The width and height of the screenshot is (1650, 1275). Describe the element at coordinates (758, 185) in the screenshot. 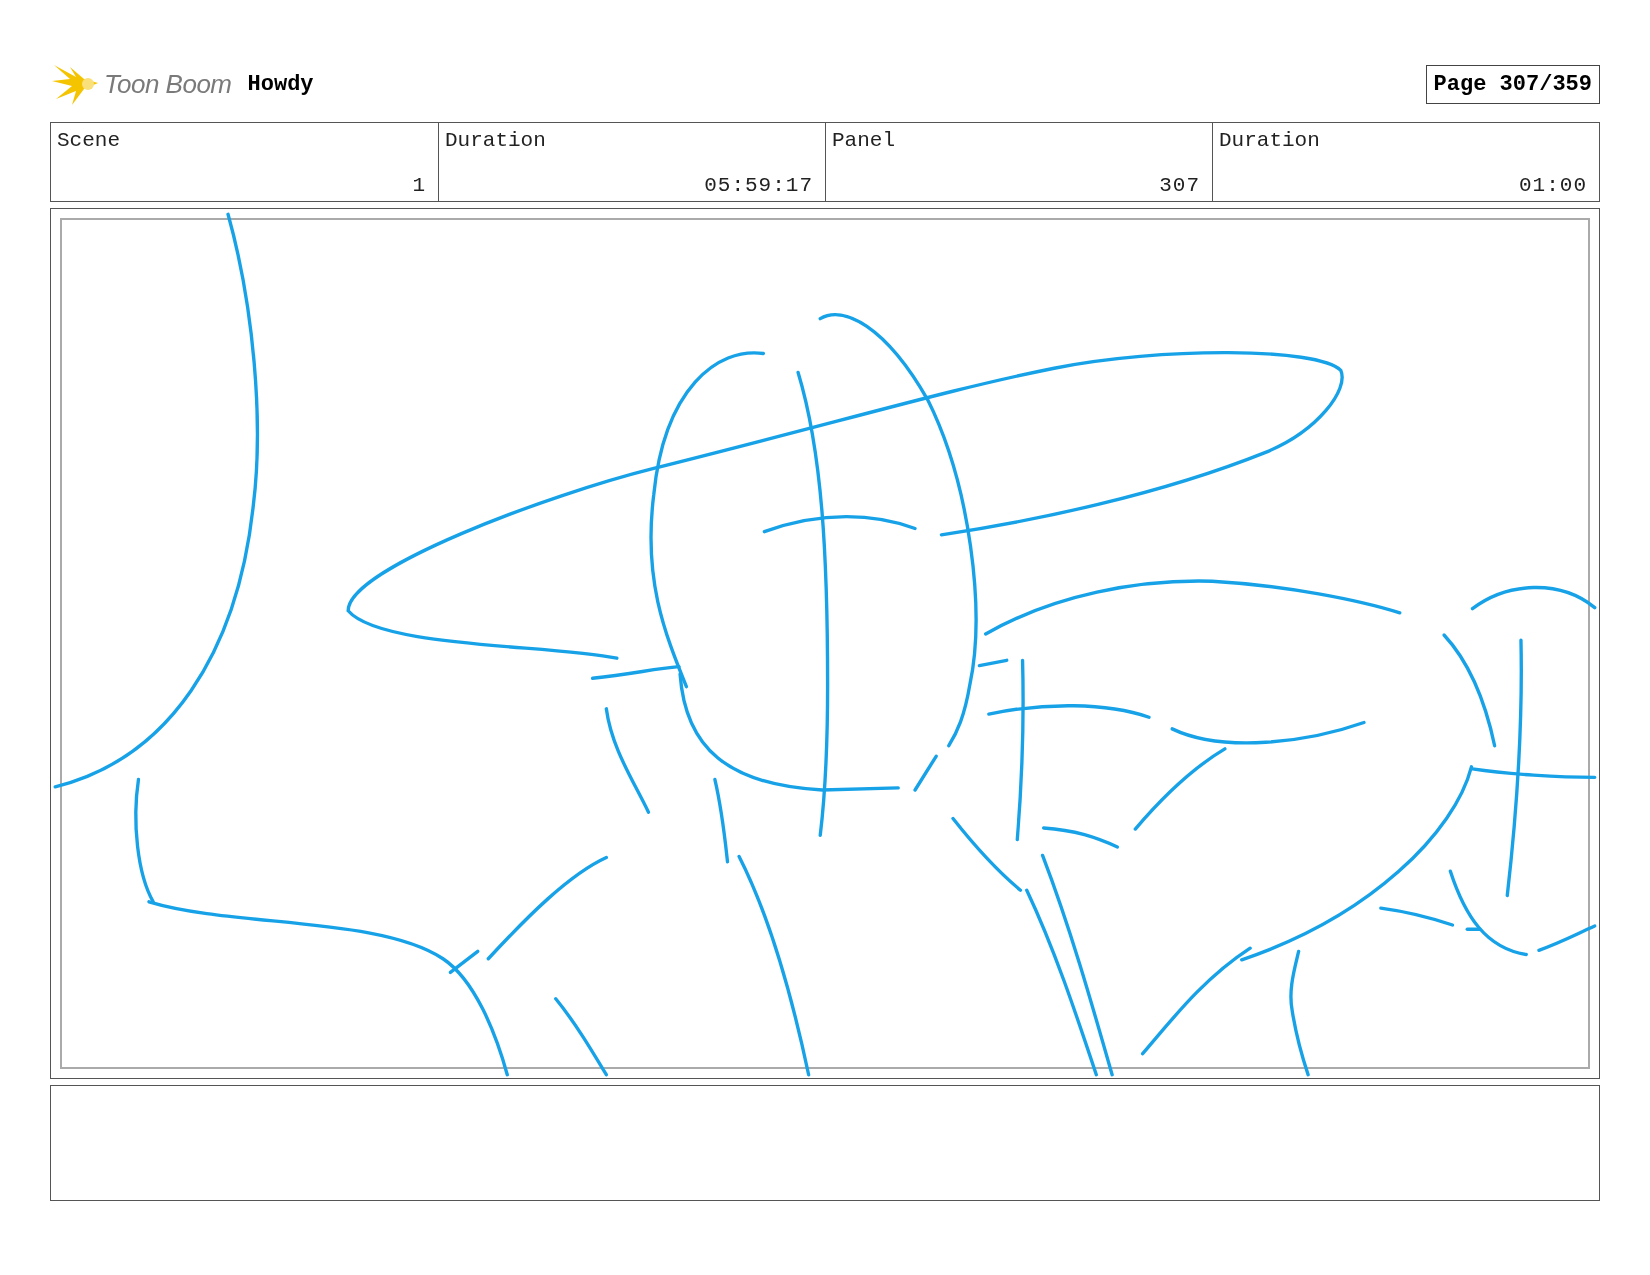

I see `field-value: 05:59:17` at that location.